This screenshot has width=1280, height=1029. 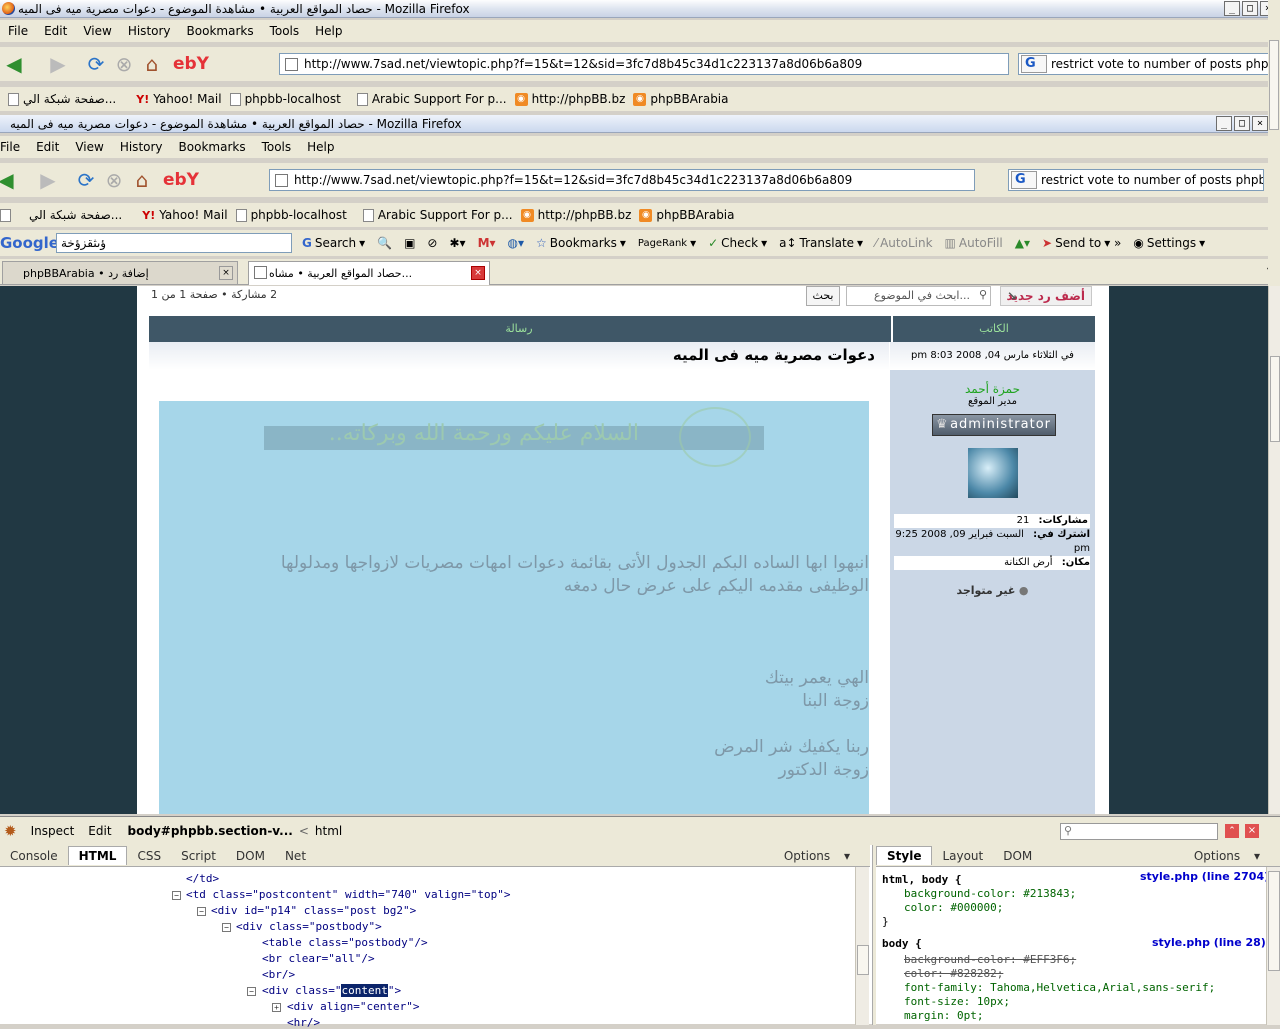 I want to click on upload-icon: ▲▾, so click(x=1022, y=243).